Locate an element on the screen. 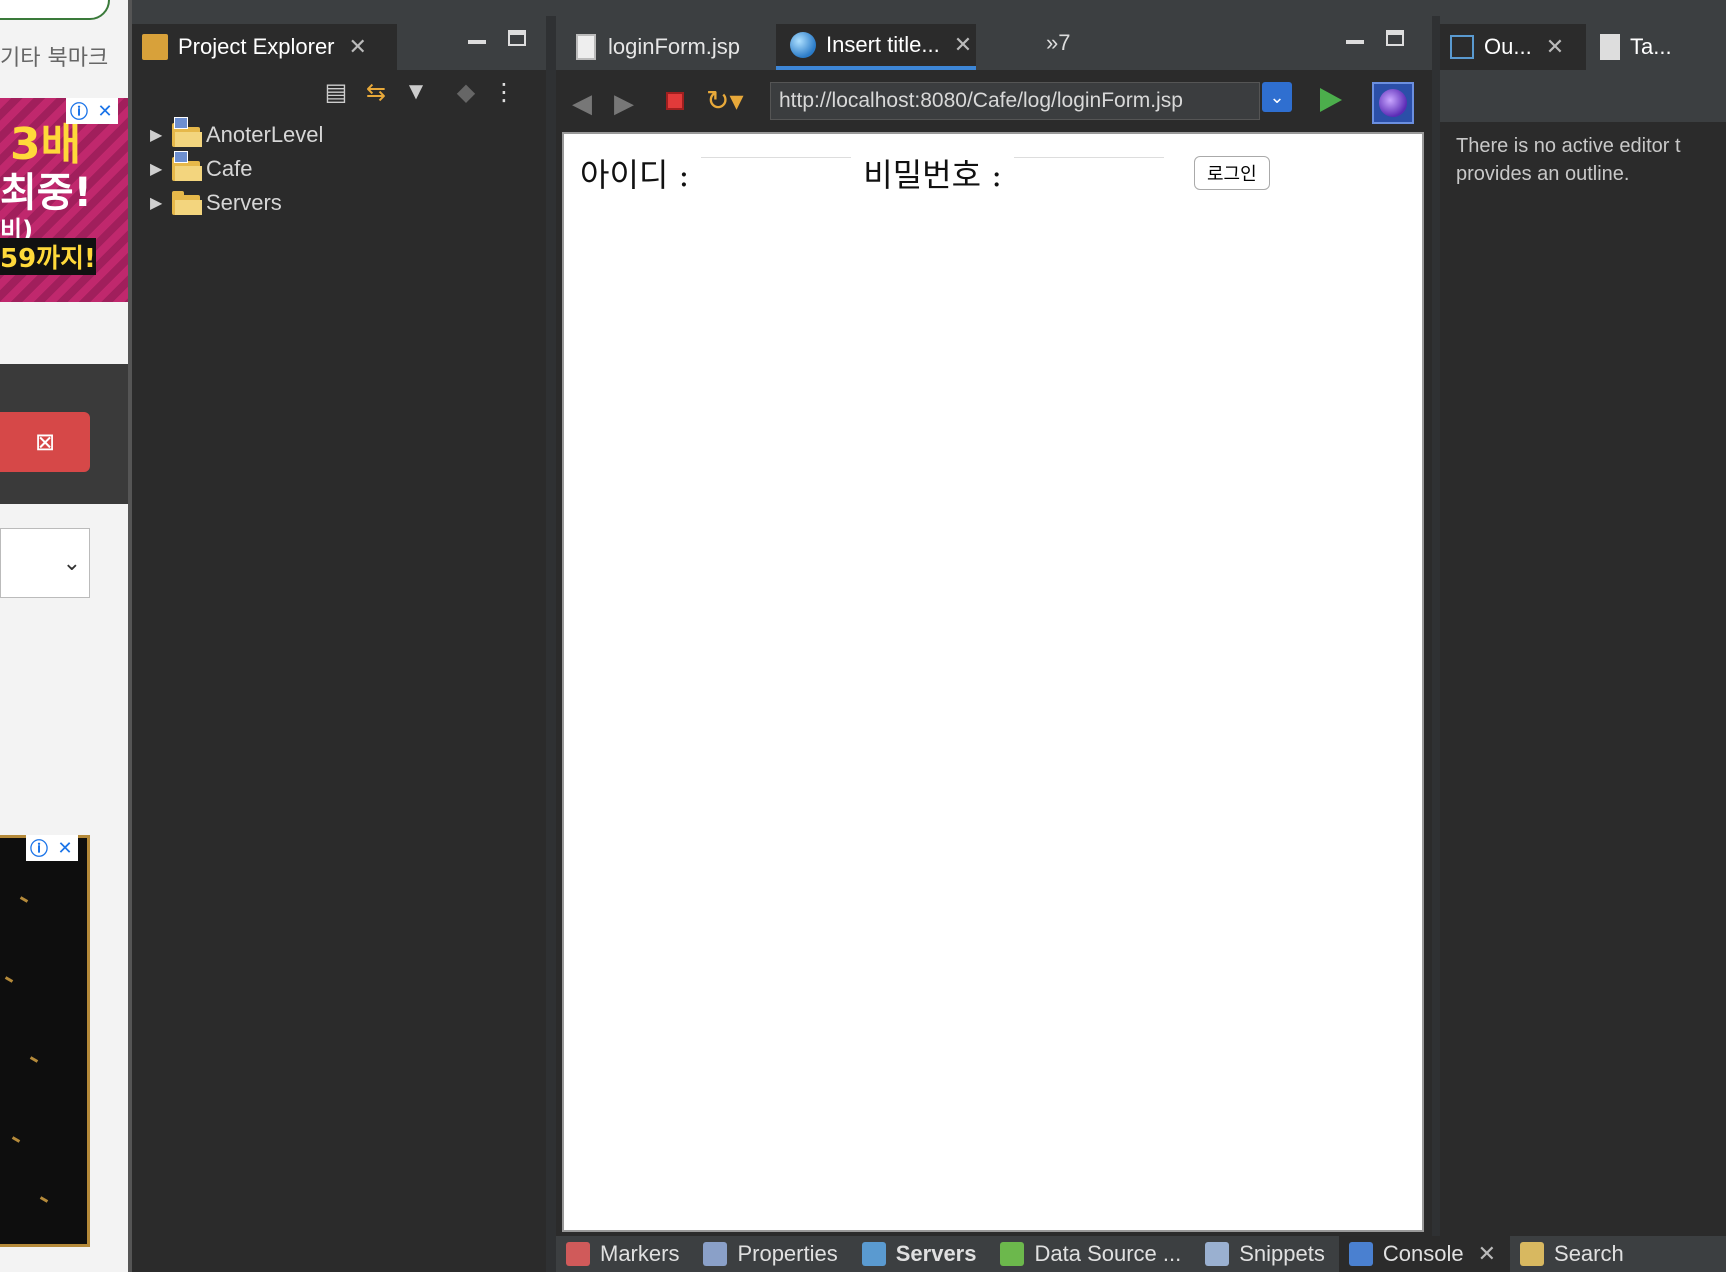 The image size is (1726, 1272). data-source-icon is located at coordinates (1012, 1254).